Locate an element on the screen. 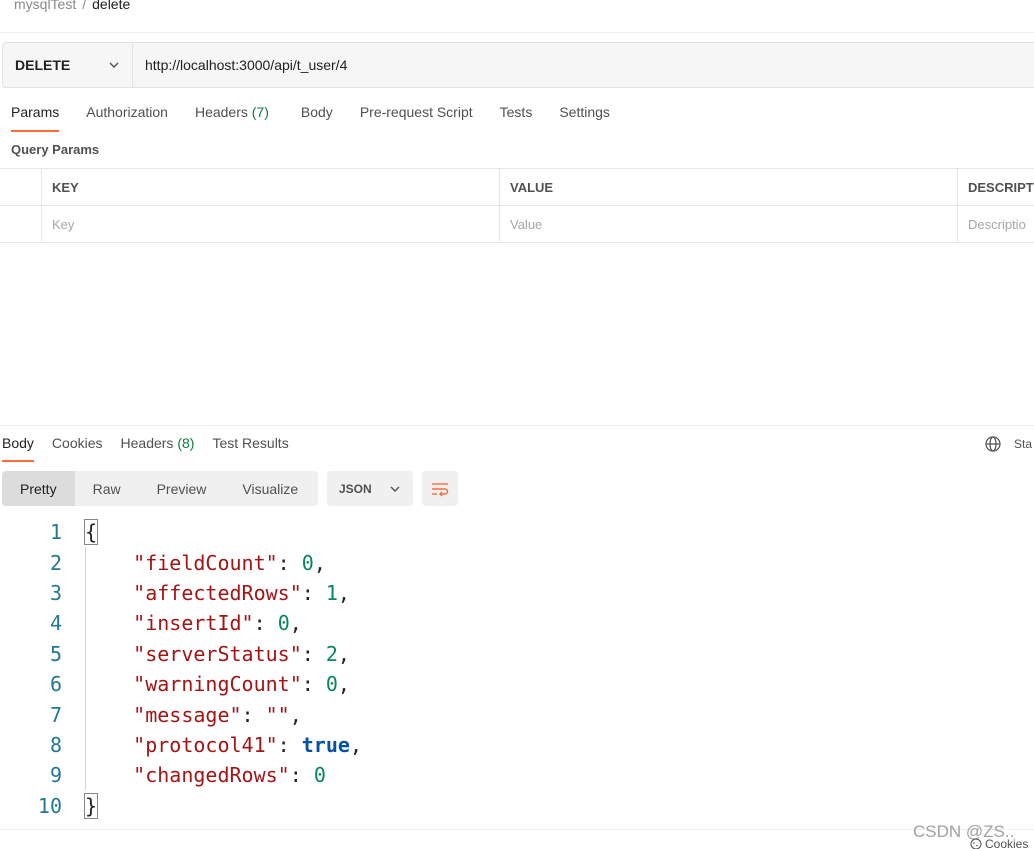  json-key: "insertId" is located at coordinates (193, 623).